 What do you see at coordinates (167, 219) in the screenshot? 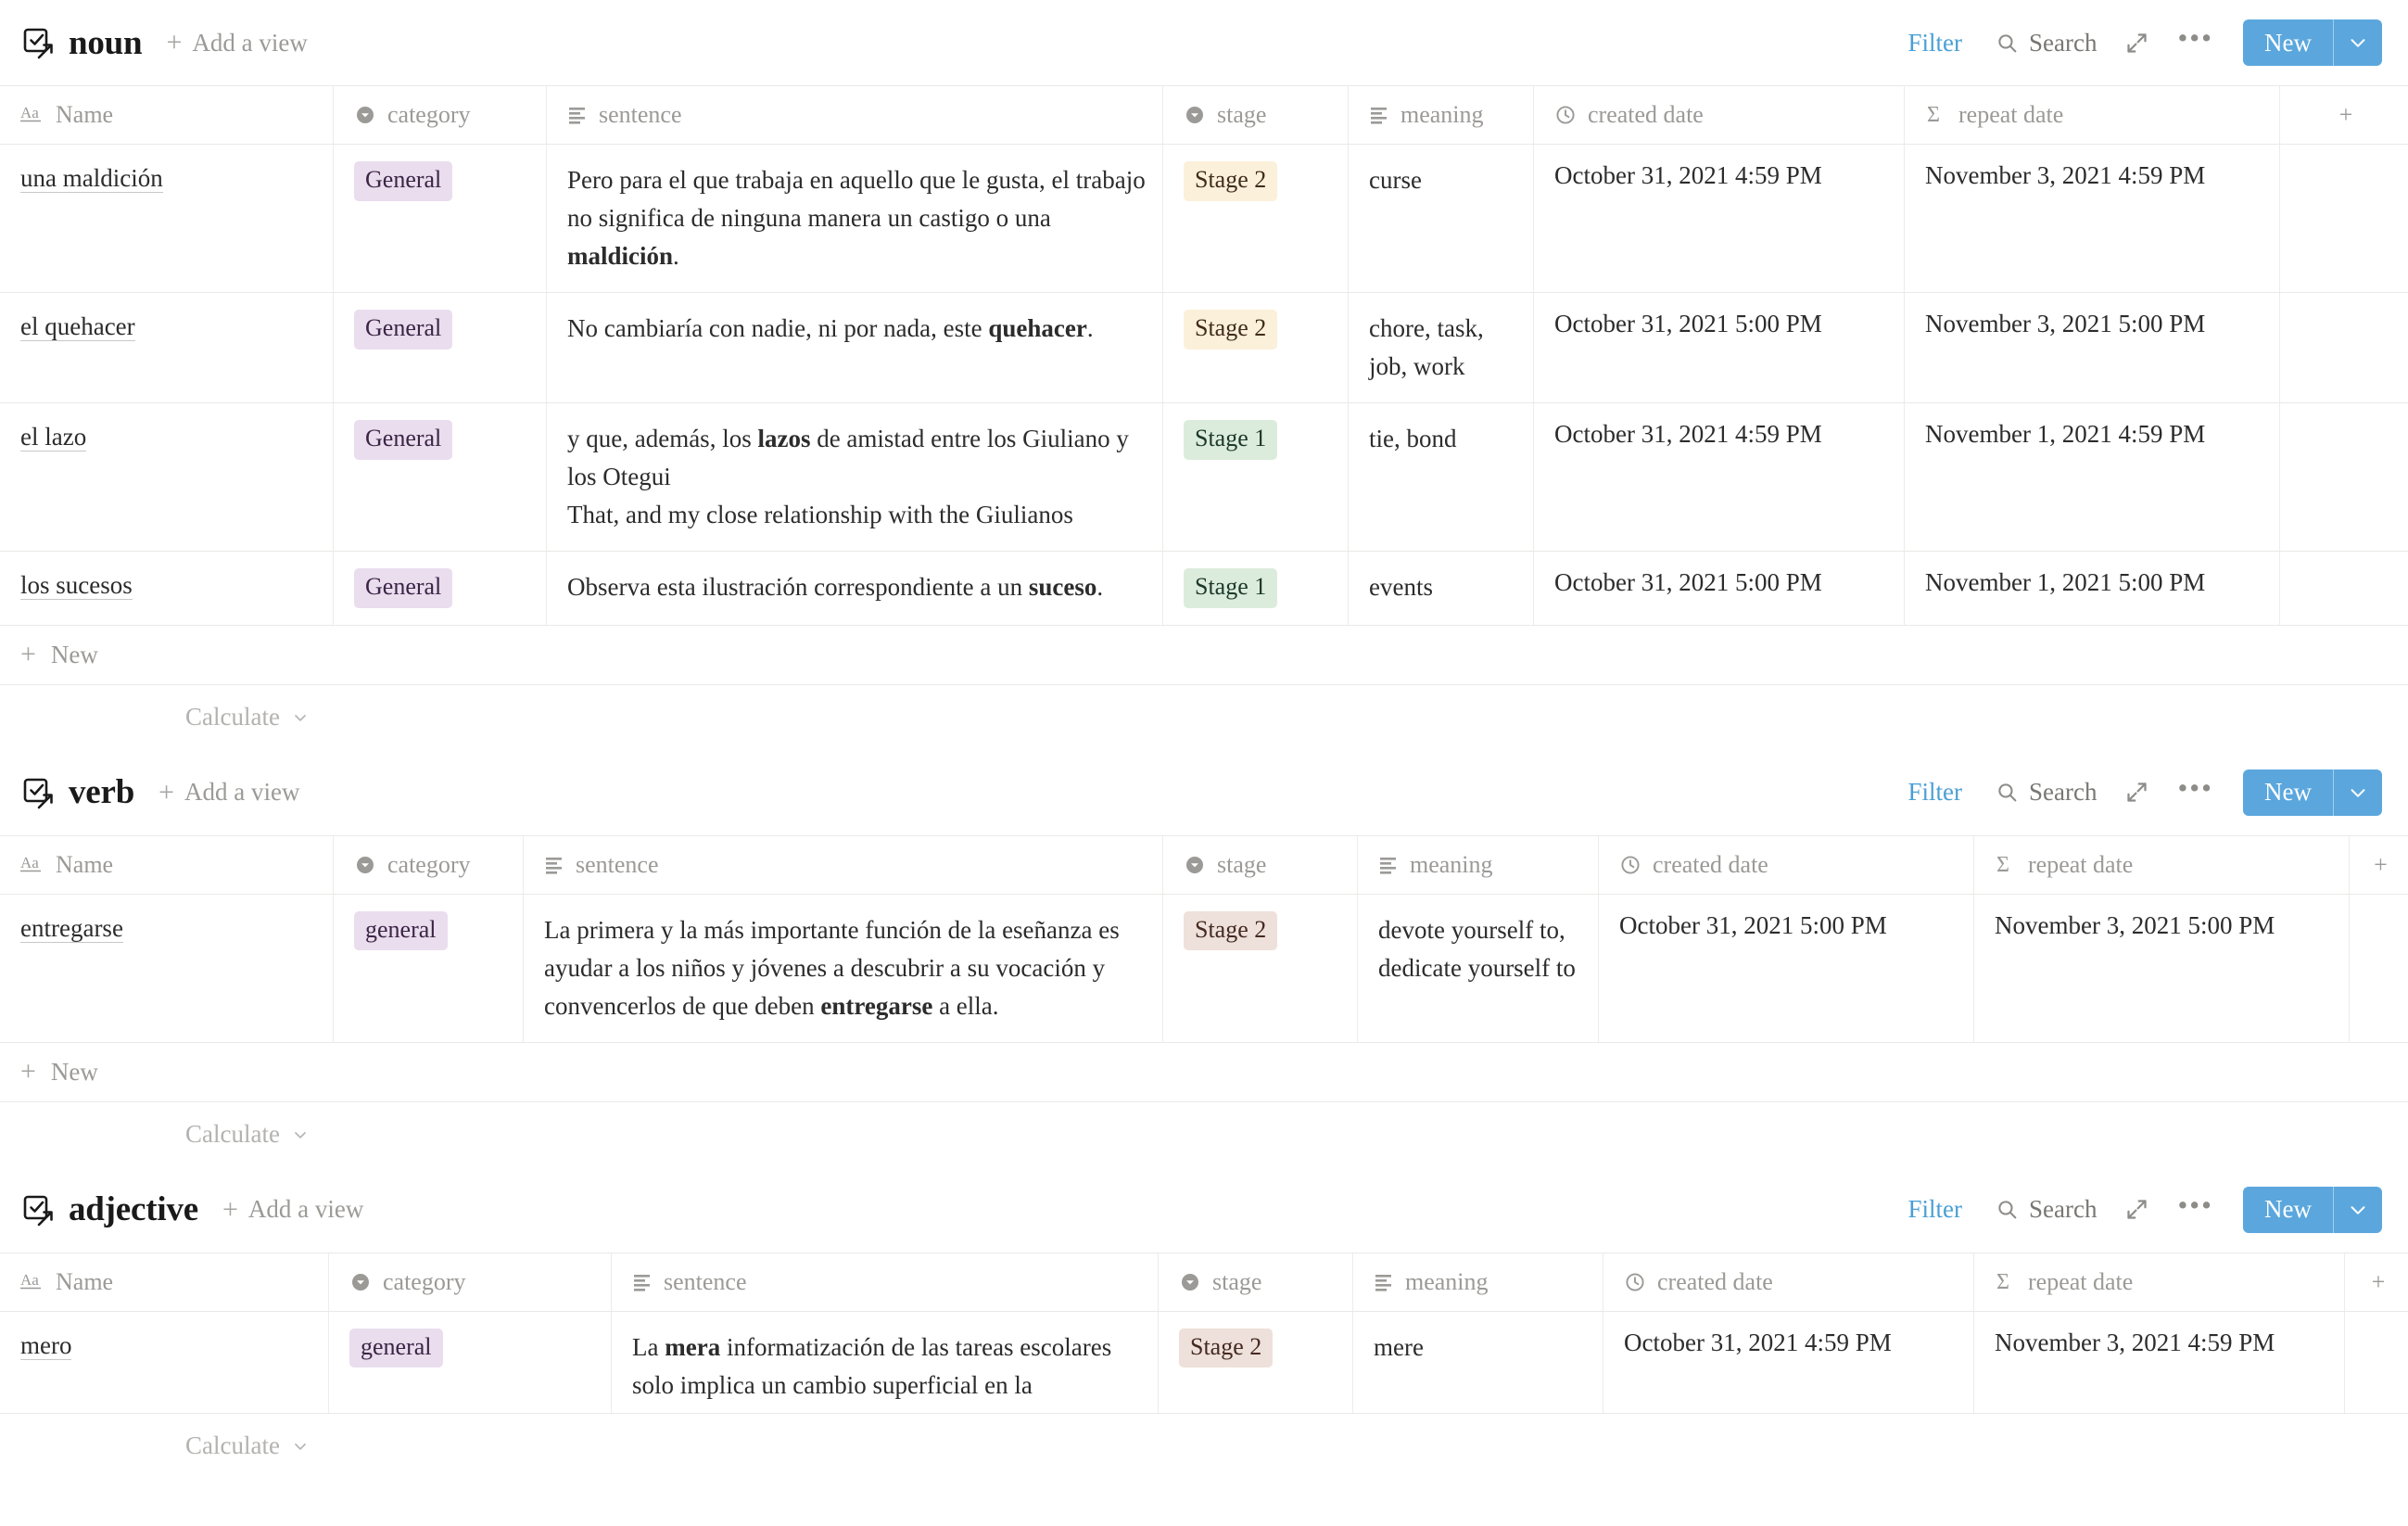
I see `cell-name: una maldición` at bounding box center [167, 219].